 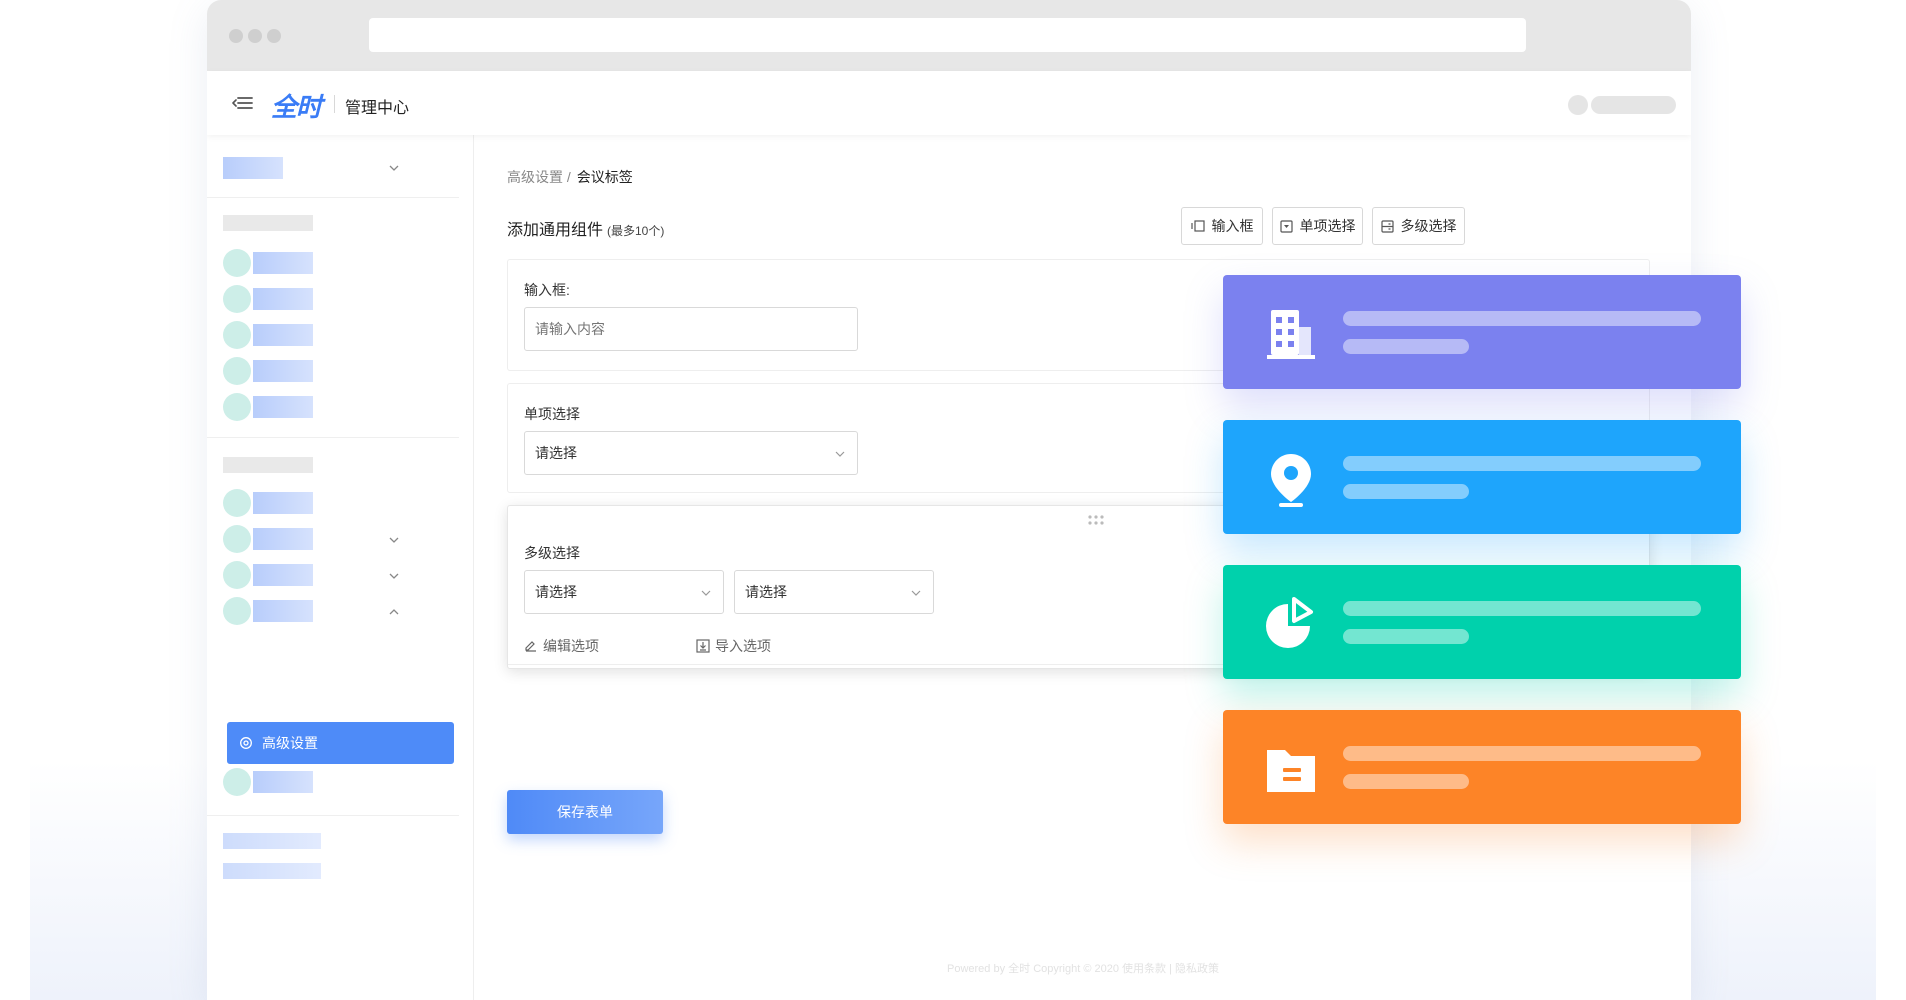 I want to click on section-title-text: 添加通用组件, so click(x=555, y=230).